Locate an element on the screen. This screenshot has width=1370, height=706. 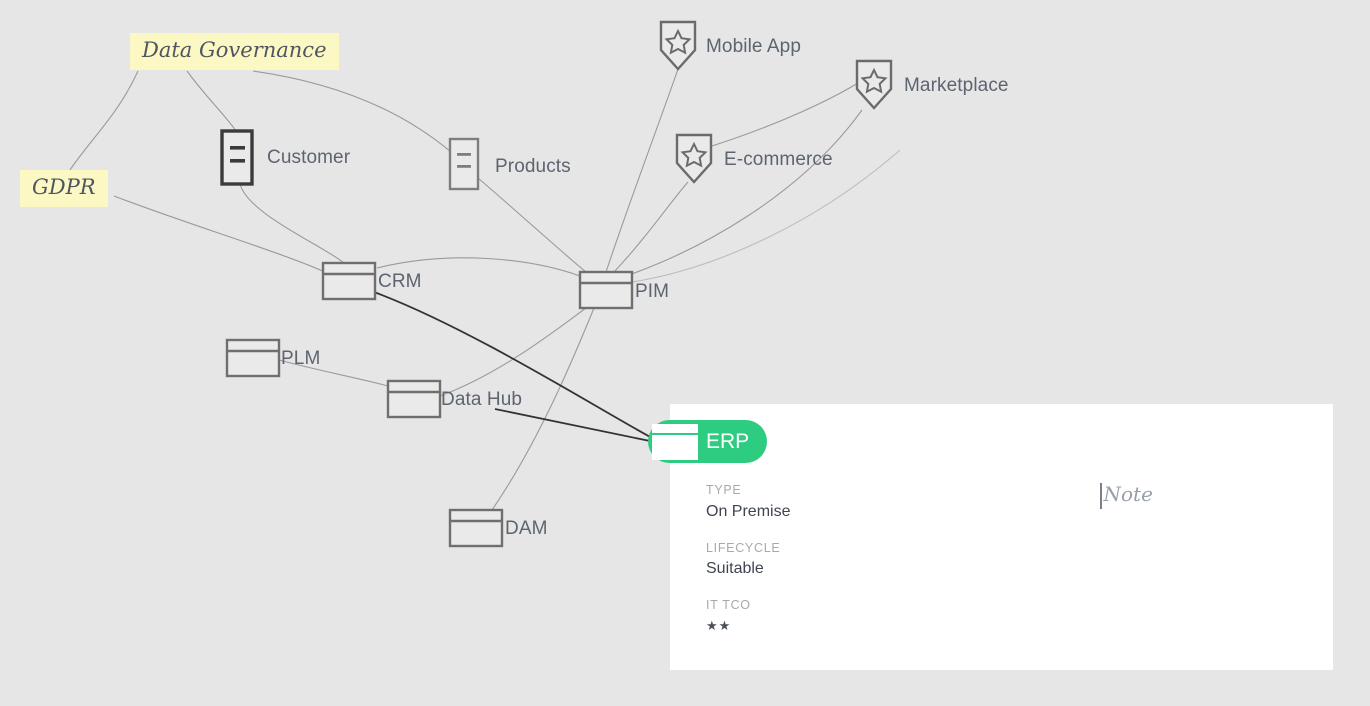
detail-field-it-tco-value: ★★ is located at coordinates (719, 625).